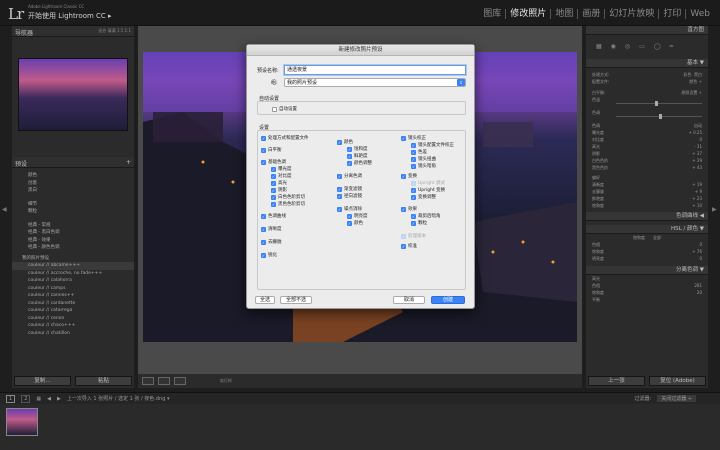 This screenshot has height=450, width=720. Describe the element at coordinates (423, 197) in the screenshot. I see `checkbox-transform-adjust: ✓ 变换调整` at that location.